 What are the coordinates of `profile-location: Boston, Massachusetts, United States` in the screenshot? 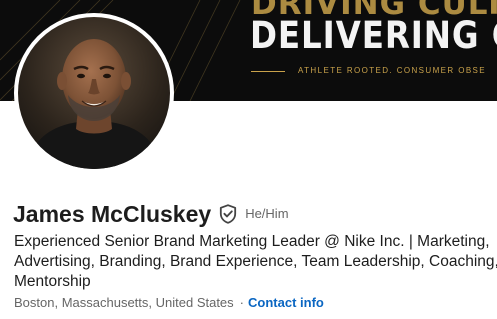 It's located at (124, 302).